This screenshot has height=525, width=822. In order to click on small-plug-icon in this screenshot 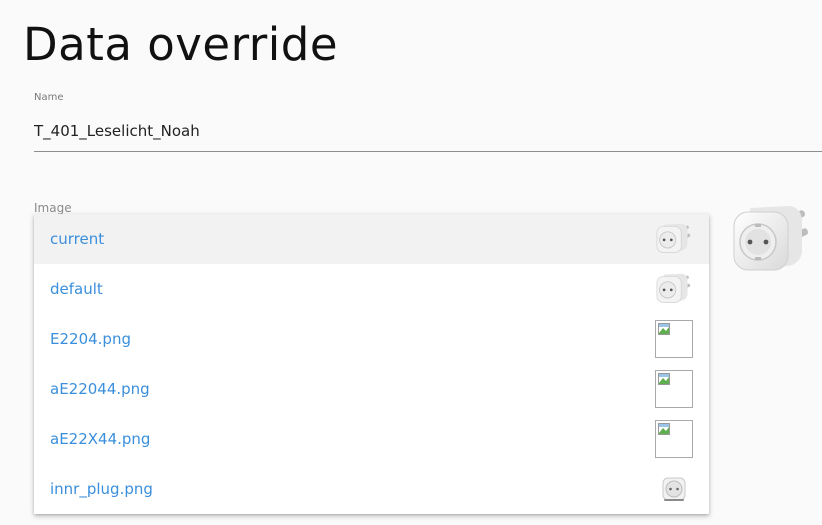, I will do `click(674, 489)`.